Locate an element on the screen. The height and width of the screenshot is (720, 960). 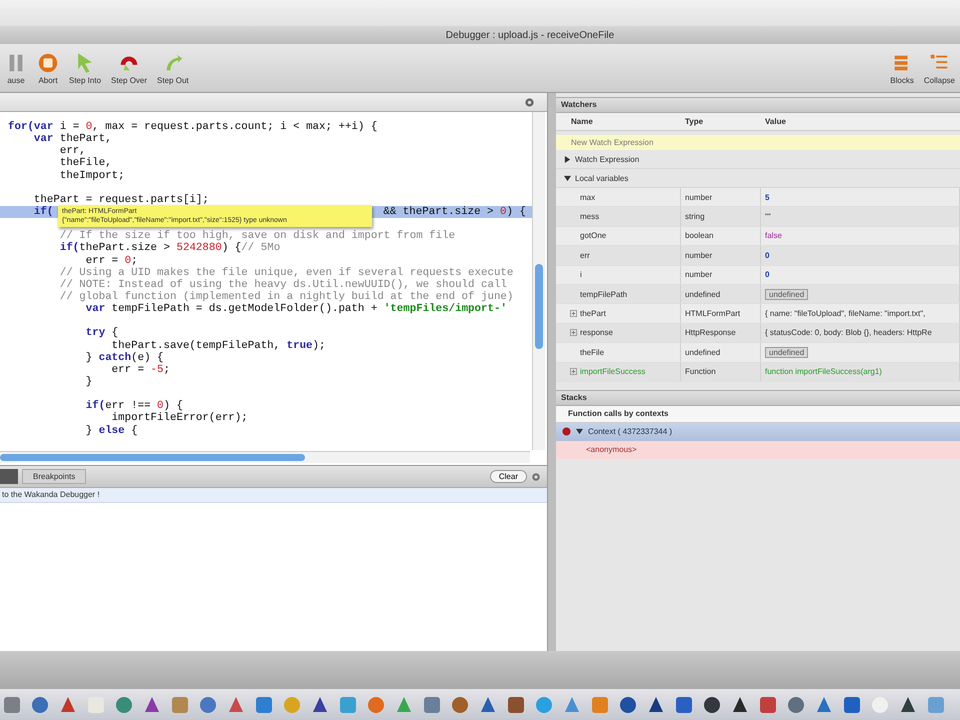
code-line: theImport; is located at coordinates (92, 176).